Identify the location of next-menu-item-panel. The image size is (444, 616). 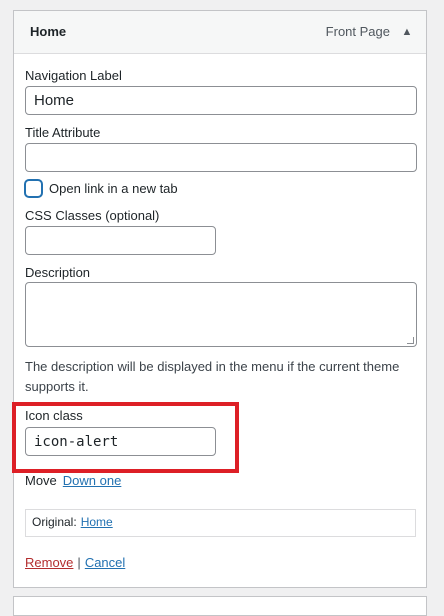
(220, 606).